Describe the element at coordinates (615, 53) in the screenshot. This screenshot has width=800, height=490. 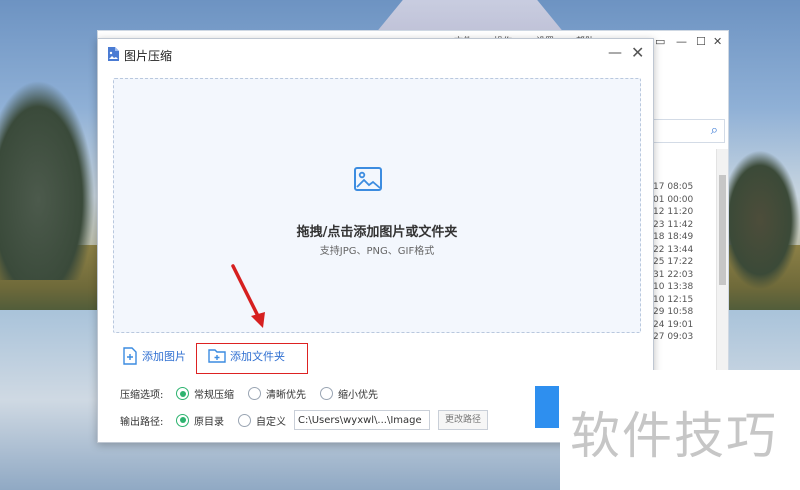
I see `minimize-button: —` at that location.